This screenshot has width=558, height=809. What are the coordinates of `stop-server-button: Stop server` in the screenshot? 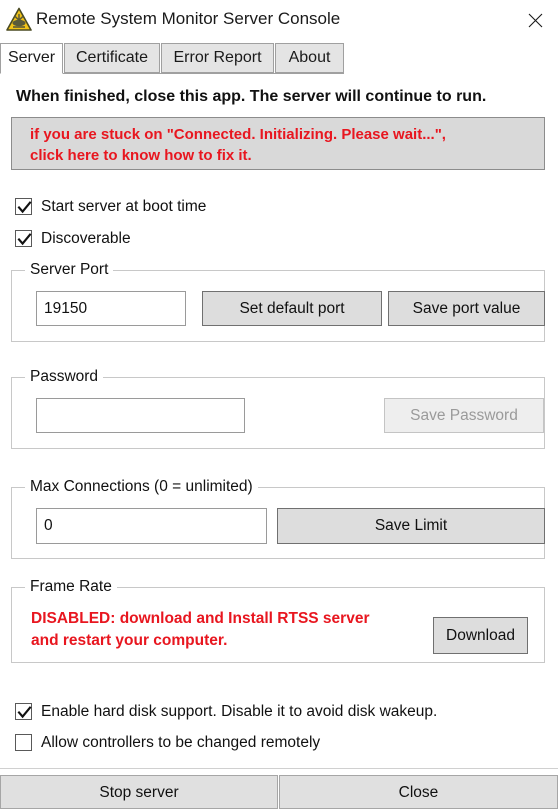 It's located at (139, 792).